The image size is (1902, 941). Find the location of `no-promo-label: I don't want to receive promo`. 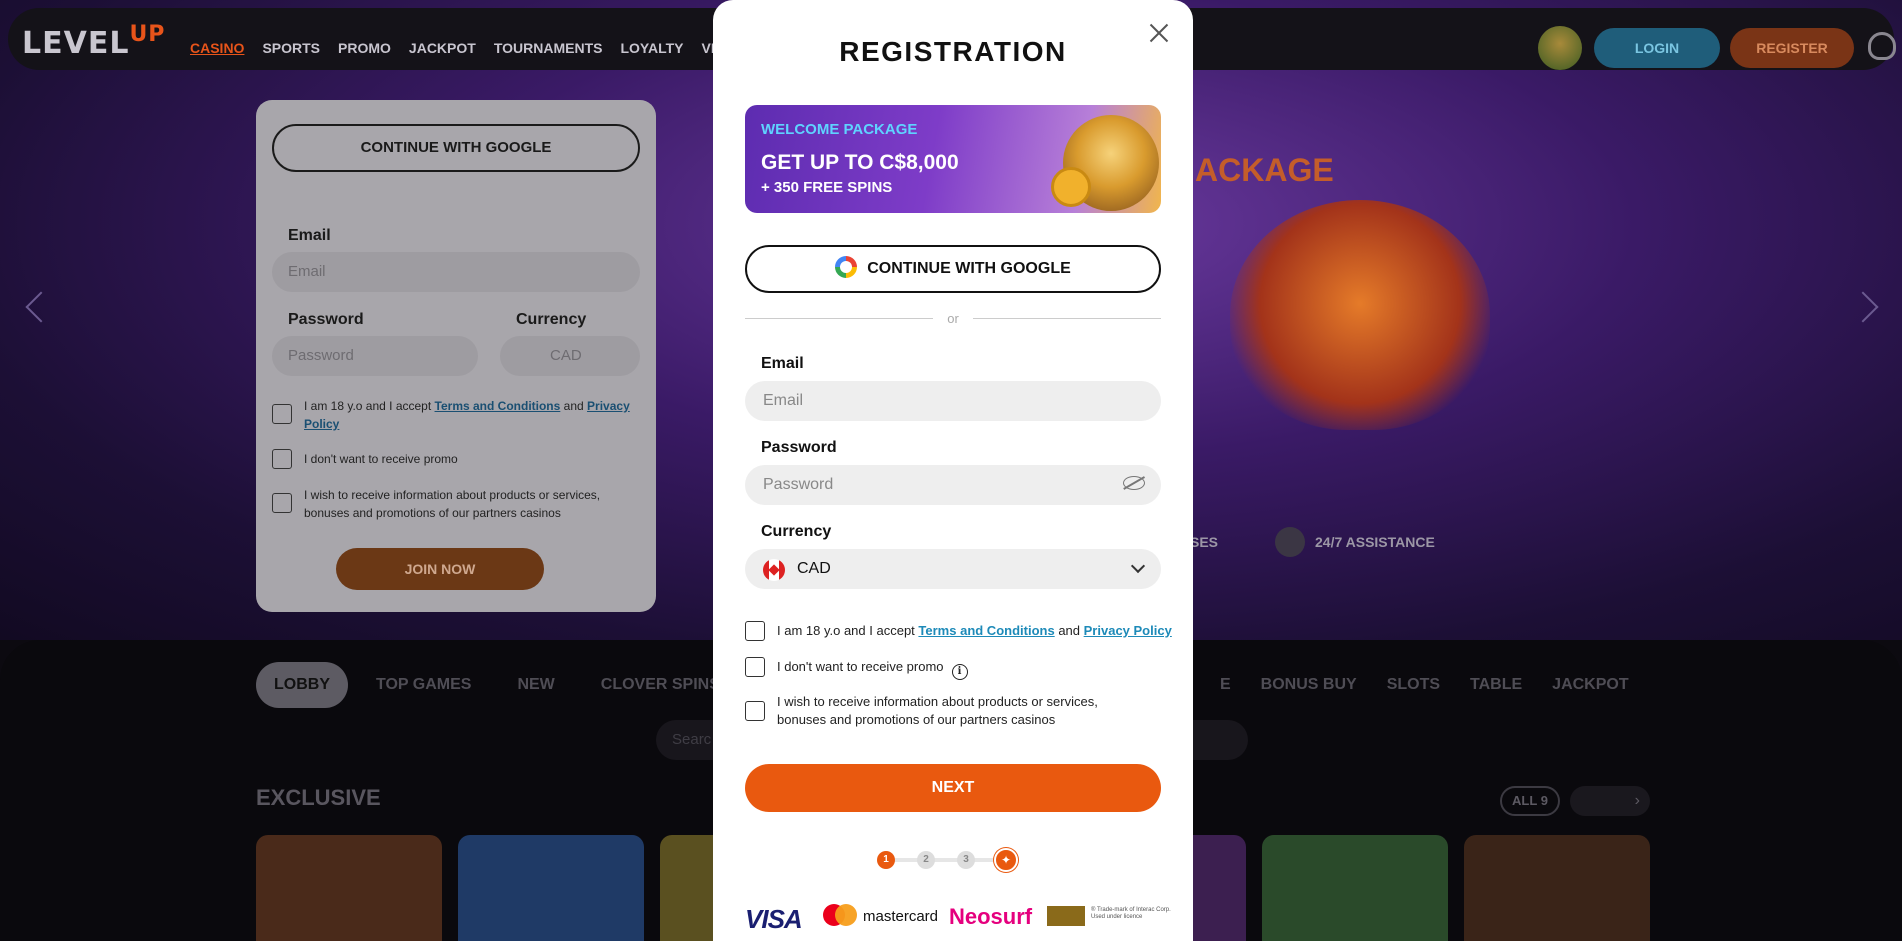

no-promo-label: I don't want to receive promo is located at coordinates (860, 666).